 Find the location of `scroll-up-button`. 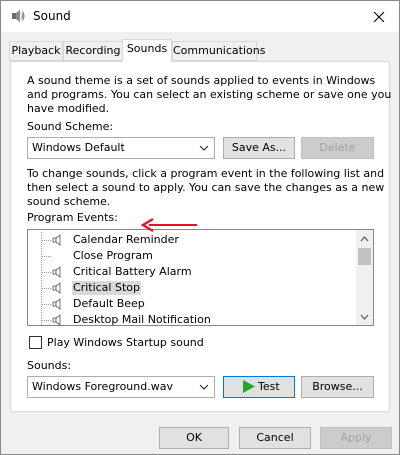

scroll-up-button is located at coordinates (364, 238).